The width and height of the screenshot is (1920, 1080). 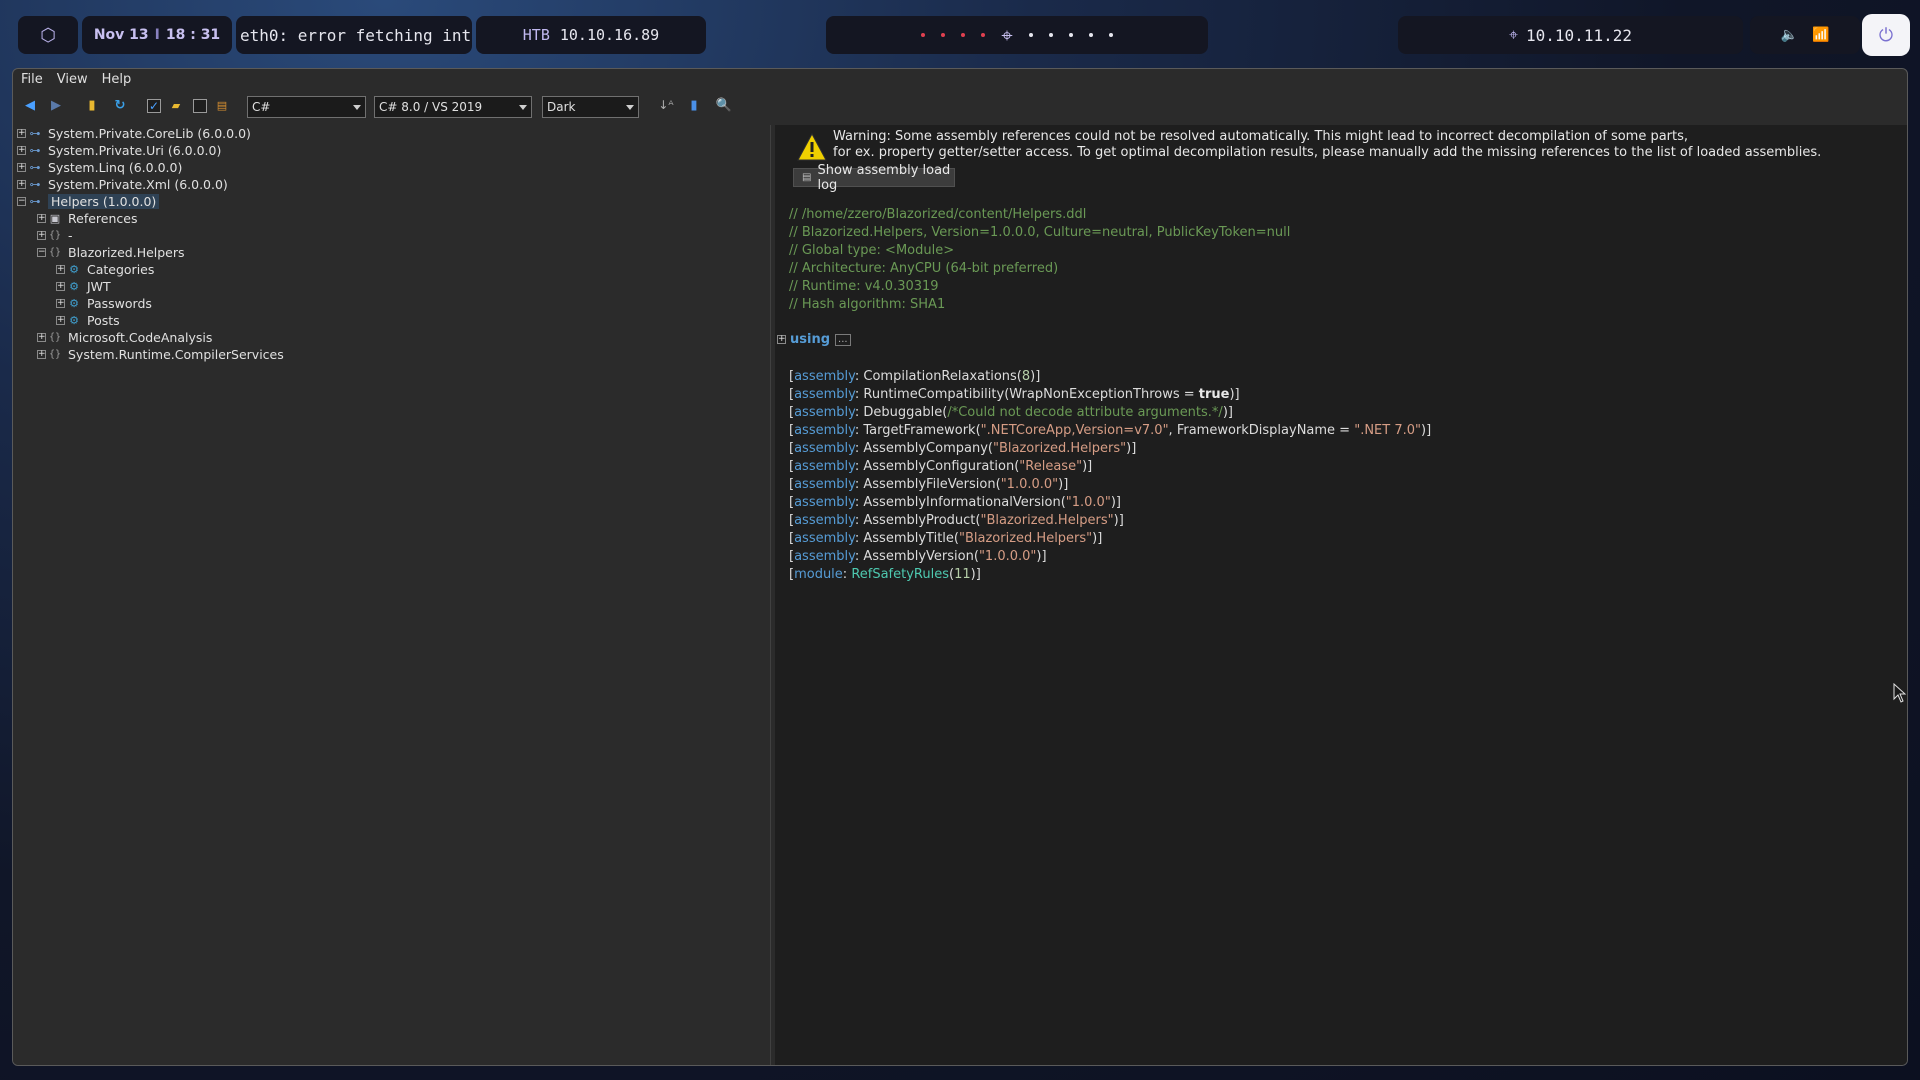 I want to click on tree-node-namespace: + {} Microsoft.CodeAnalysis, so click(x=124, y=337).